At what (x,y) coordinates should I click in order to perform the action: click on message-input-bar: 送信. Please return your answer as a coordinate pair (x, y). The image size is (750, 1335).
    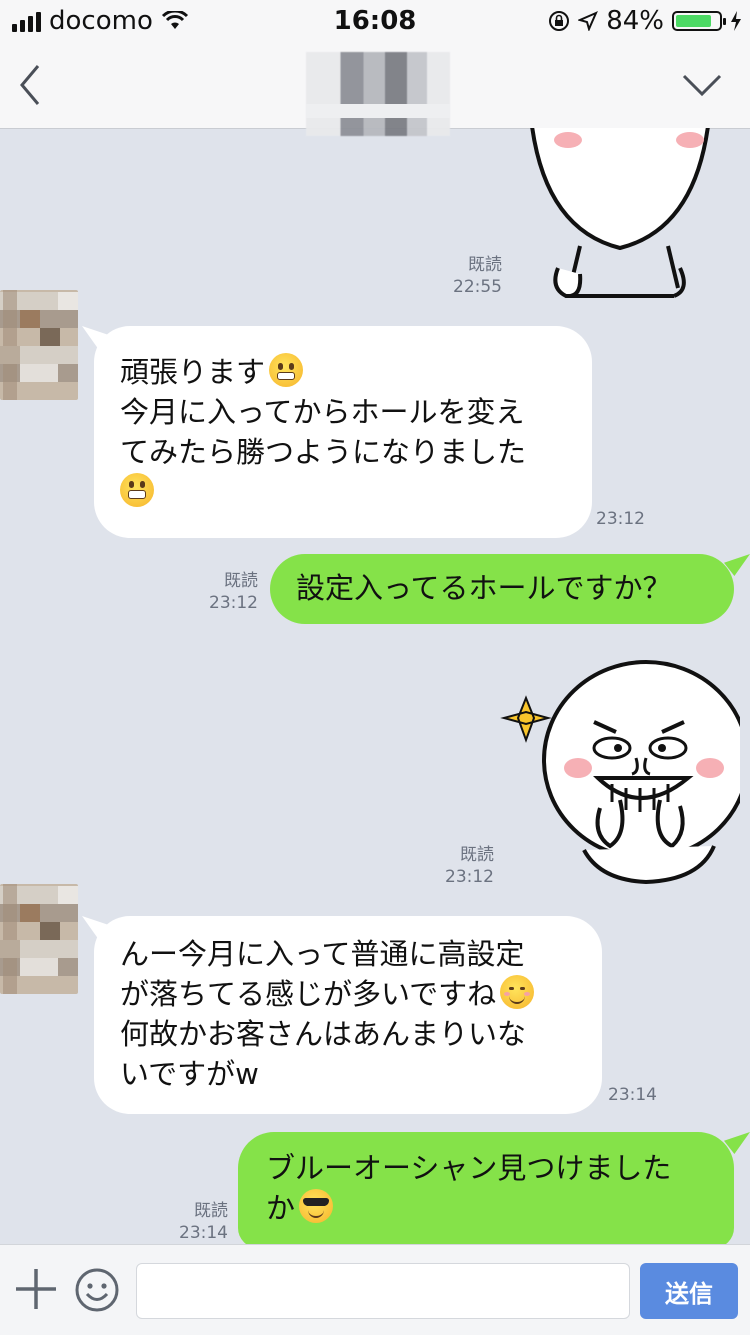
    Looking at the image, I should click on (375, 1289).